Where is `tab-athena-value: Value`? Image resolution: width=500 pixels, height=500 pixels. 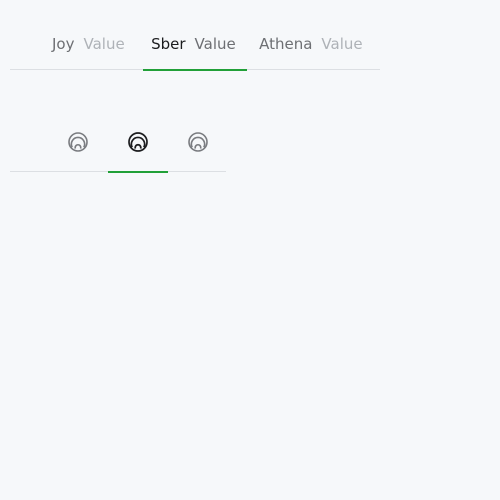 tab-athena-value: Value is located at coordinates (342, 44).